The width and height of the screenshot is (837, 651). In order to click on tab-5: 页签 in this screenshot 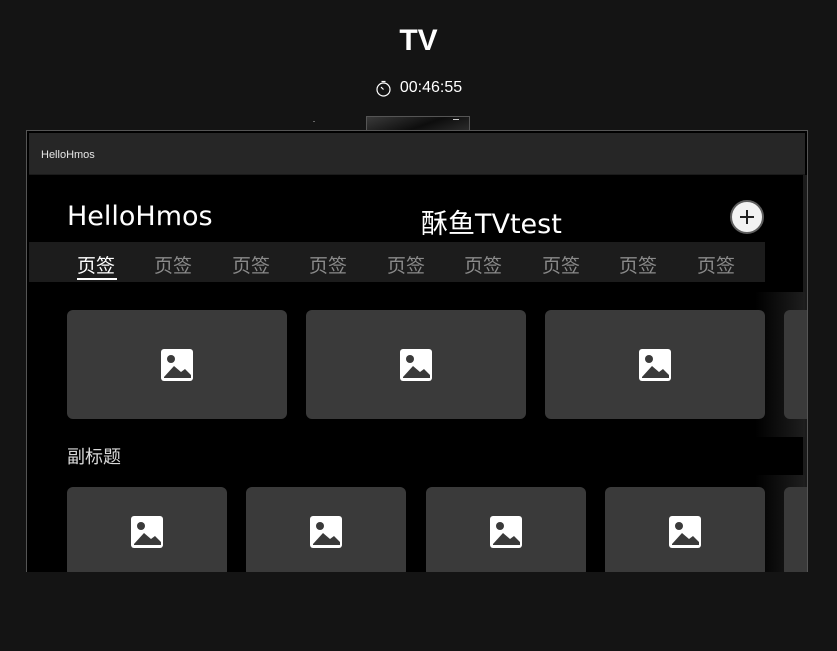, I will do `click(406, 264)`.